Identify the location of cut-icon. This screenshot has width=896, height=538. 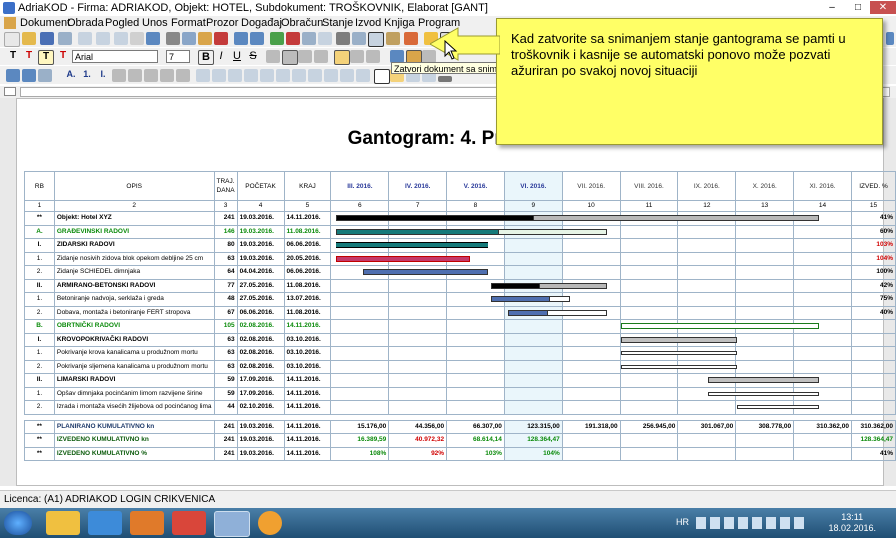
(173, 38).